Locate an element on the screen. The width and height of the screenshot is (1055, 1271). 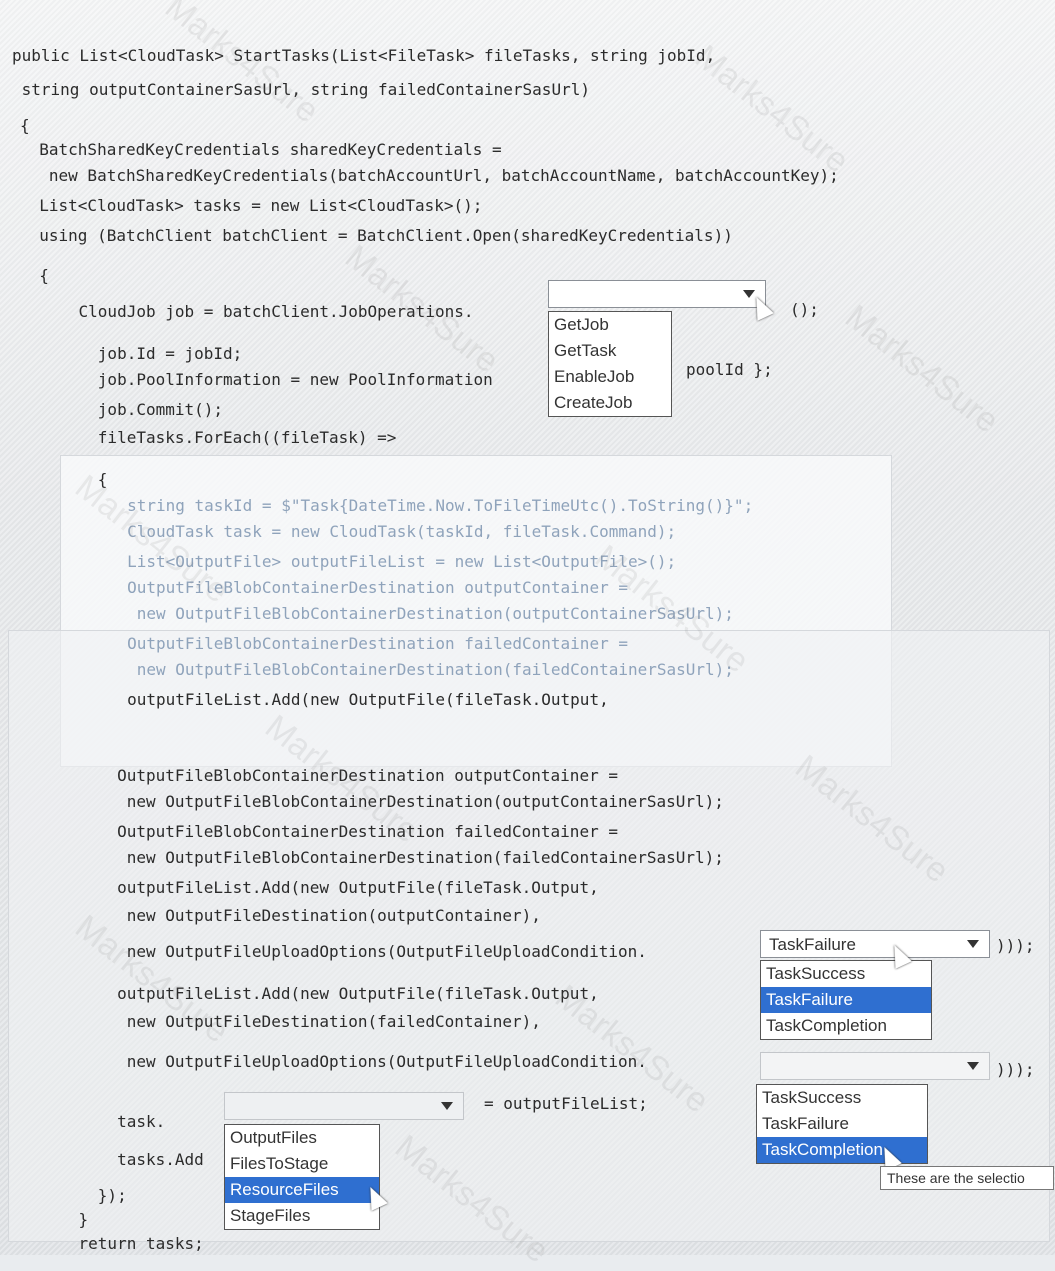
code-line: (); is located at coordinates (804, 309).